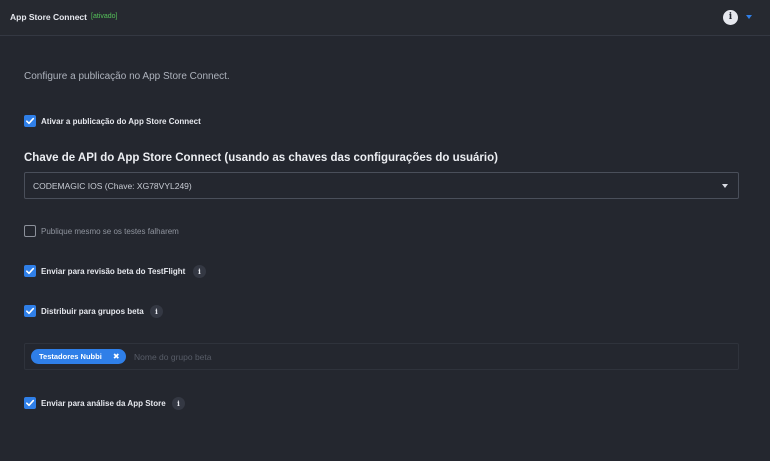  I want to click on app-store-review-checkbox, so click(30, 403).